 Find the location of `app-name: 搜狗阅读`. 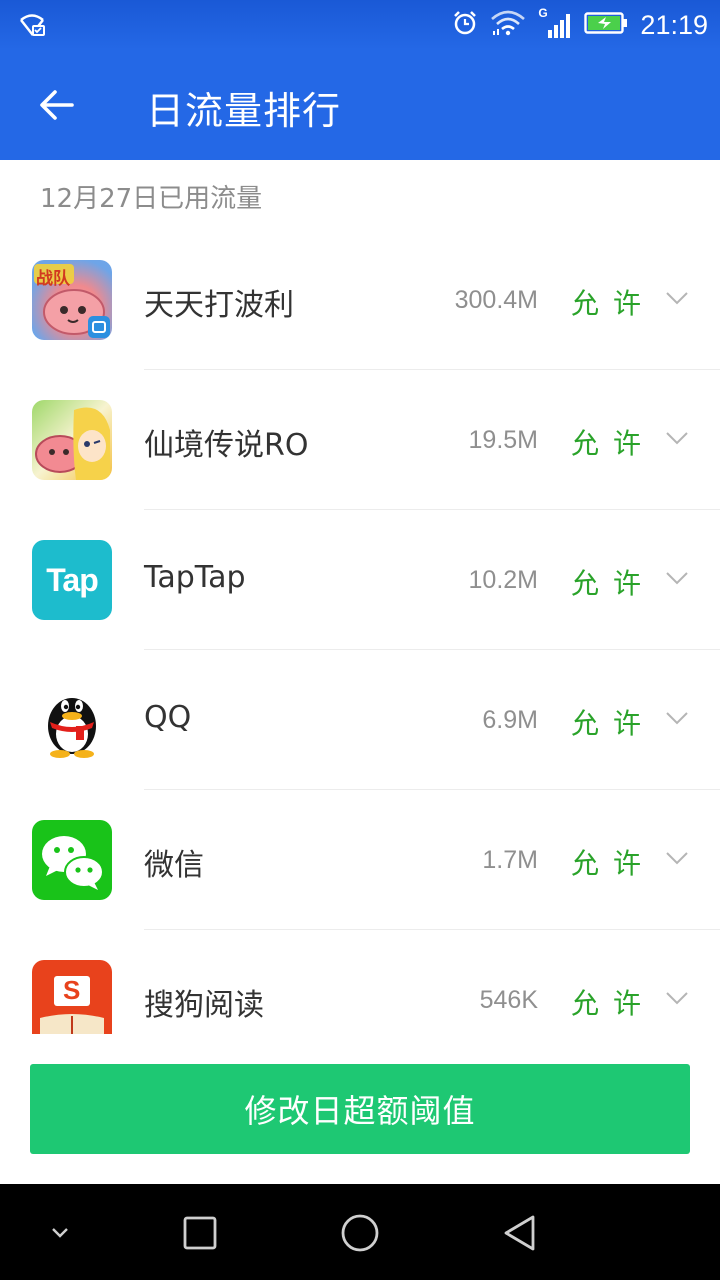

app-name: 搜狗阅读 is located at coordinates (204, 1005).